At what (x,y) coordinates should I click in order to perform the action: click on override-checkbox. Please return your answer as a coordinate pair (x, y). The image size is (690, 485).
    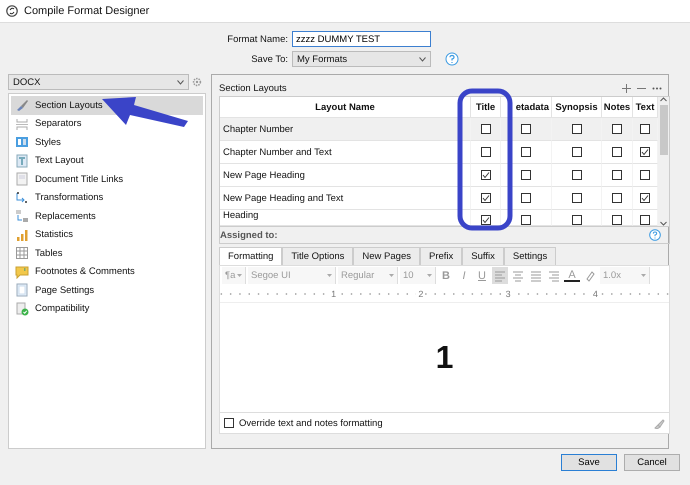
    Looking at the image, I should click on (229, 423).